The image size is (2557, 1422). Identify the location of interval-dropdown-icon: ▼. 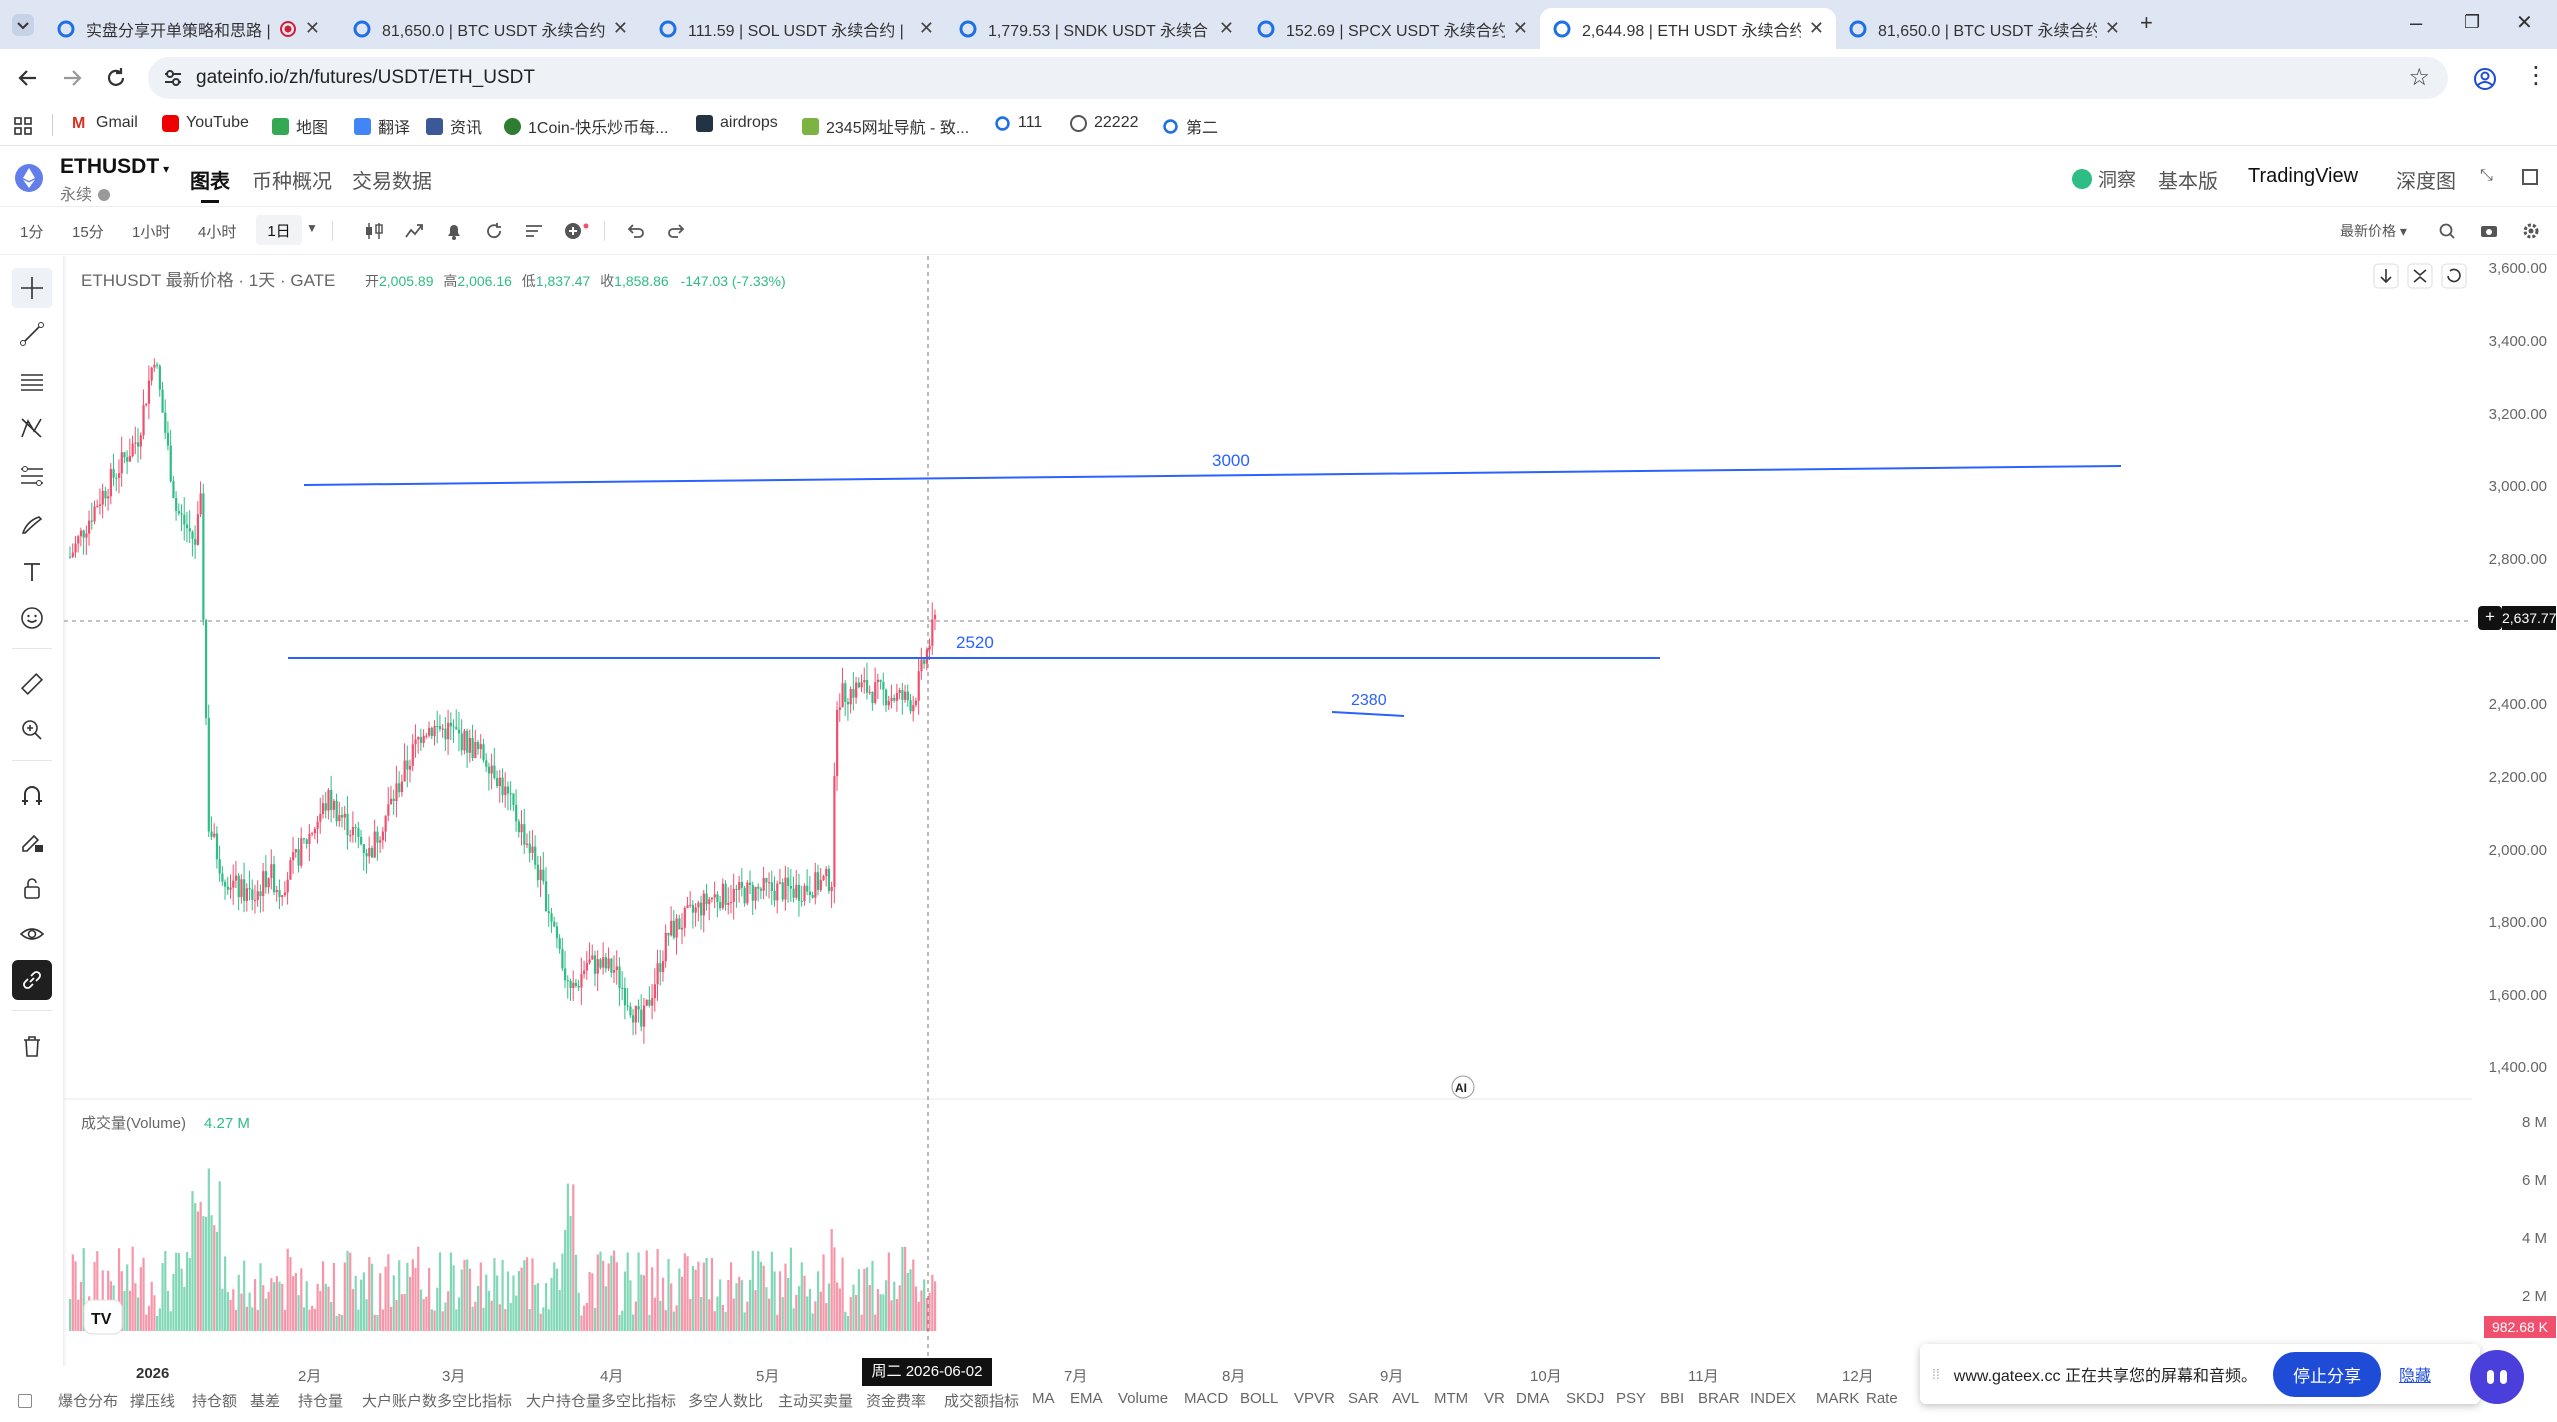
(312, 228).